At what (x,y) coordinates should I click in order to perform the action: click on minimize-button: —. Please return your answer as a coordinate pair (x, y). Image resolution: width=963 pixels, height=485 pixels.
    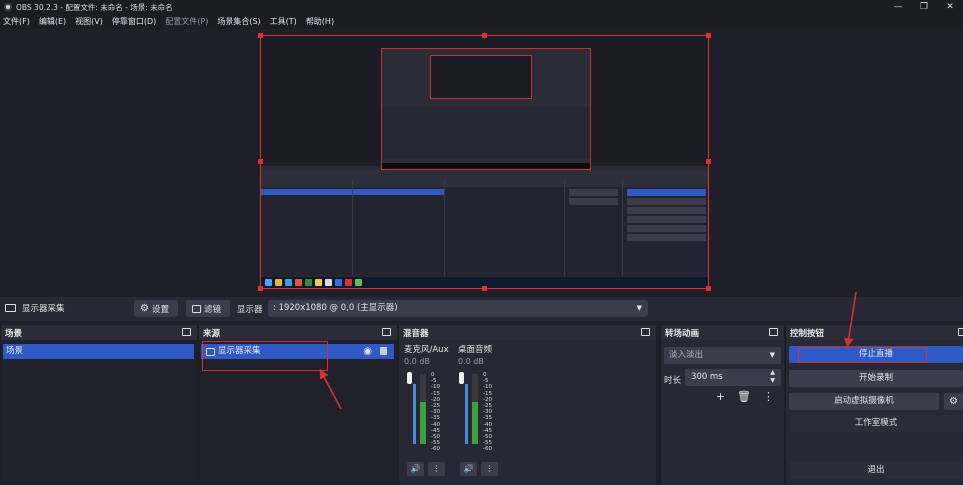
    Looking at the image, I should click on (898, 7).